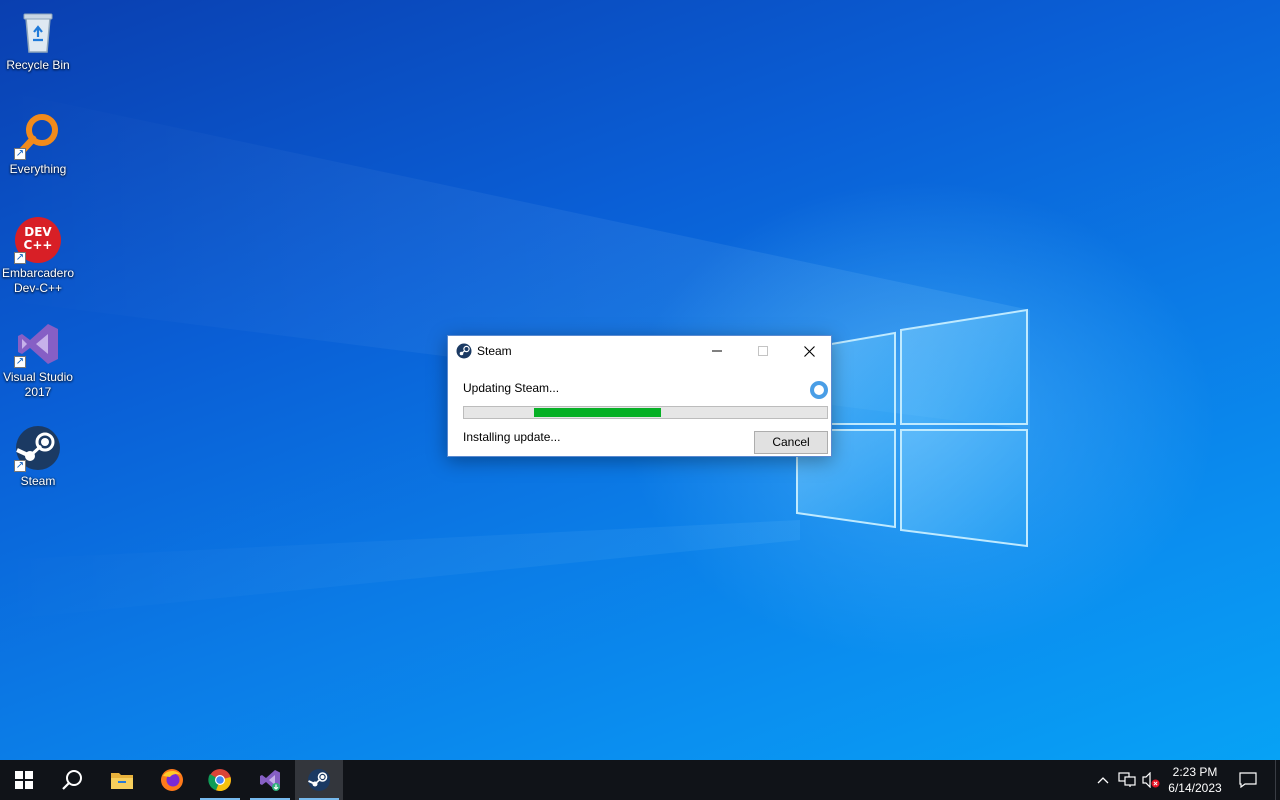 The image size is (1280, 800). I want to click on action-center-button, so click(1248, 780).